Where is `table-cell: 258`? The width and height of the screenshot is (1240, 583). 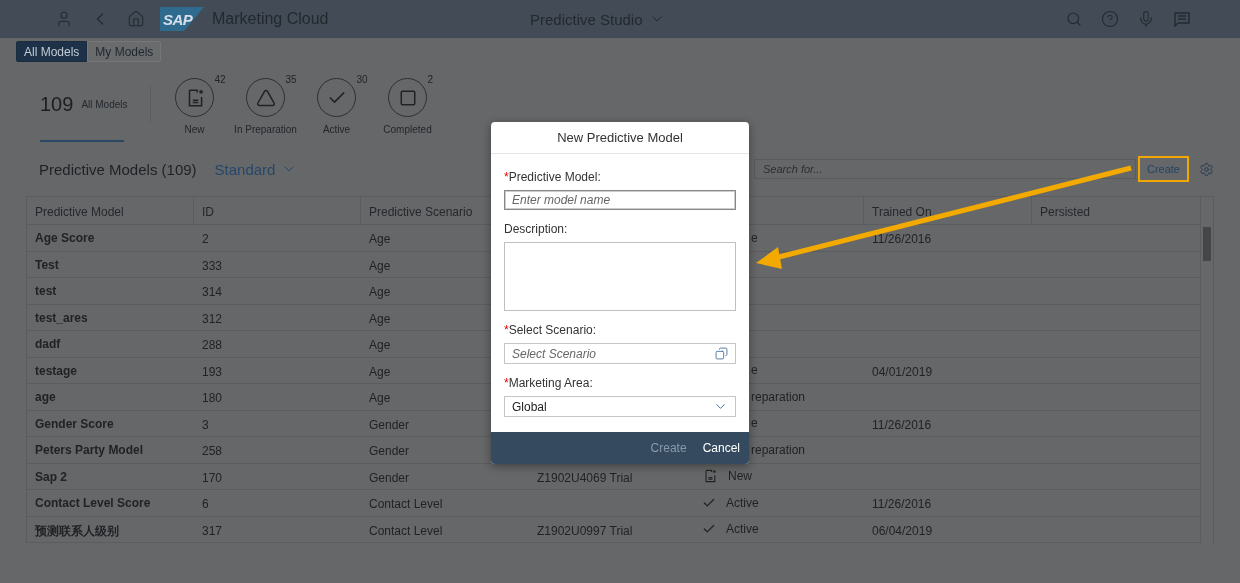
table-cell: 258 is located at coordinates (212, 451).